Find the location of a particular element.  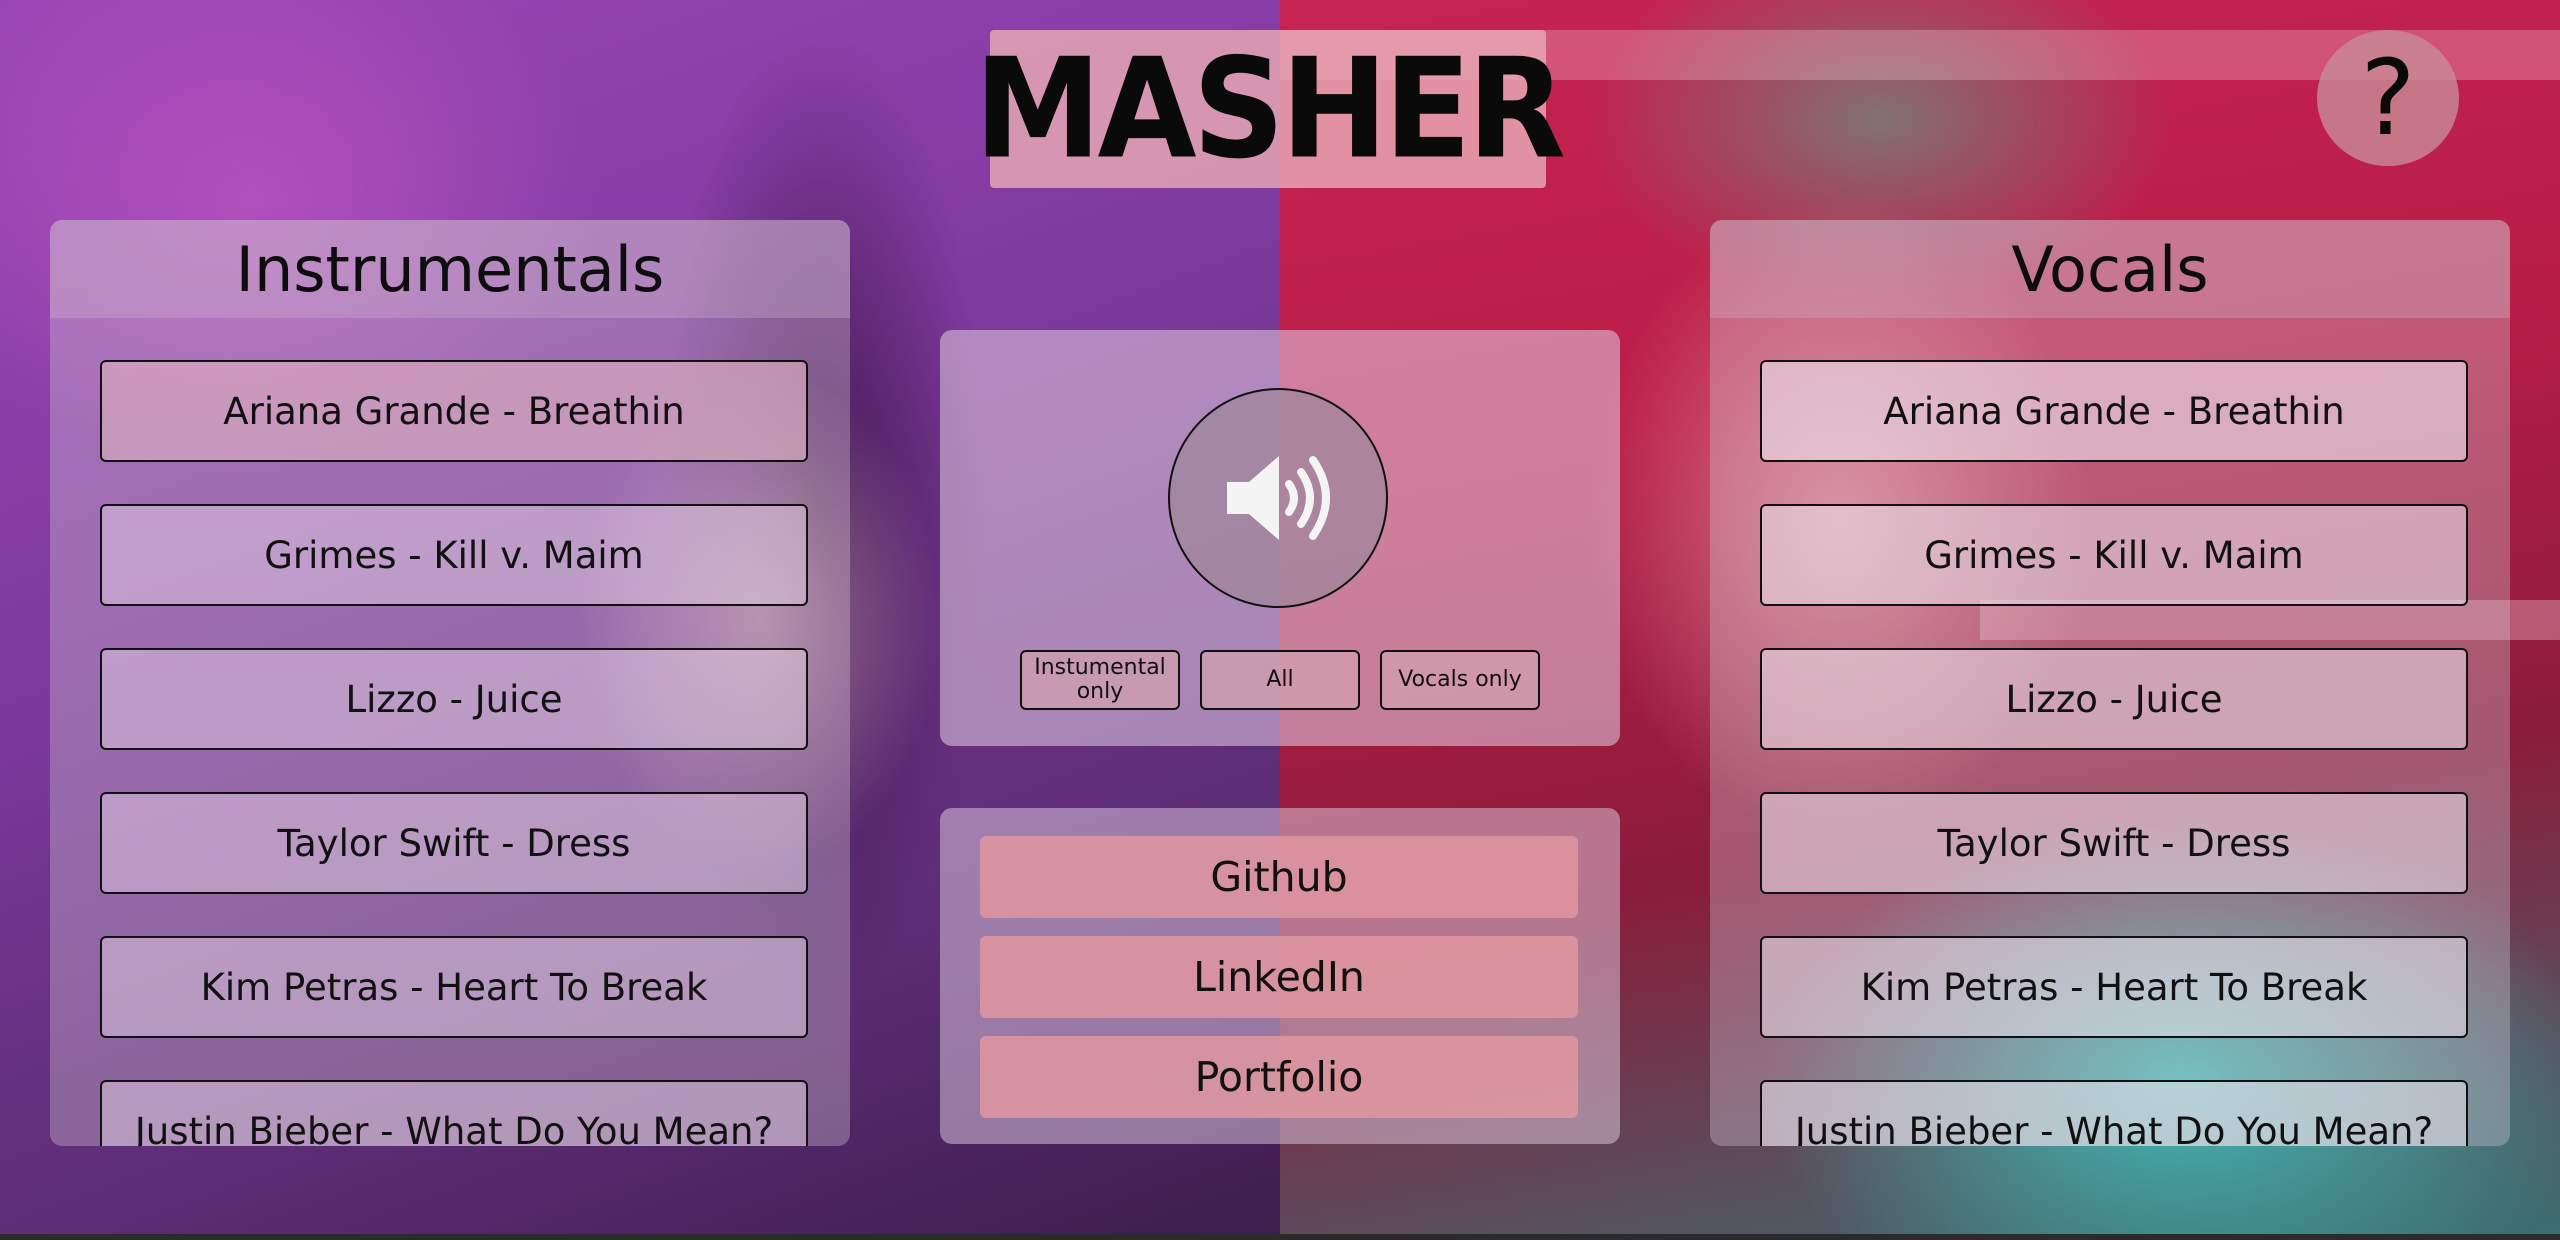

instrumental-only-button: Instumental only is located at coordinates (1100, 680).